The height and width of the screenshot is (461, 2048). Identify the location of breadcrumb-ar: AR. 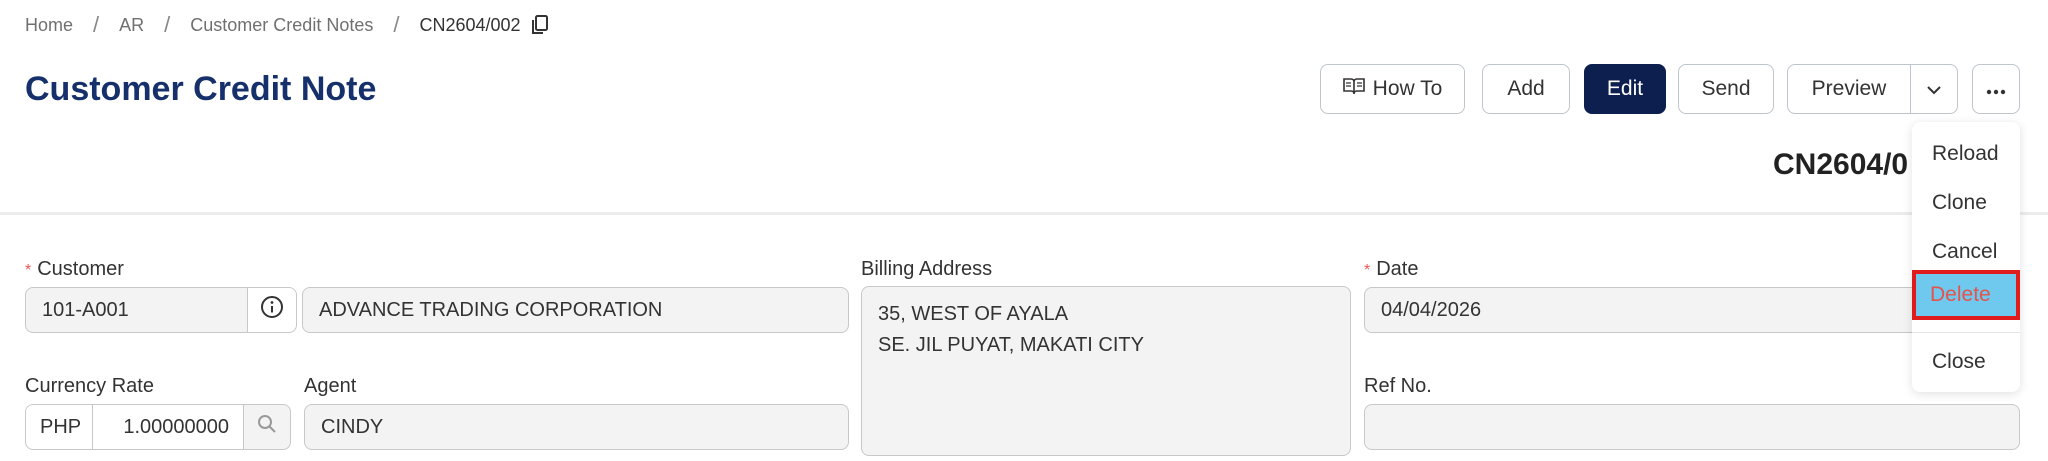
(131, 25).